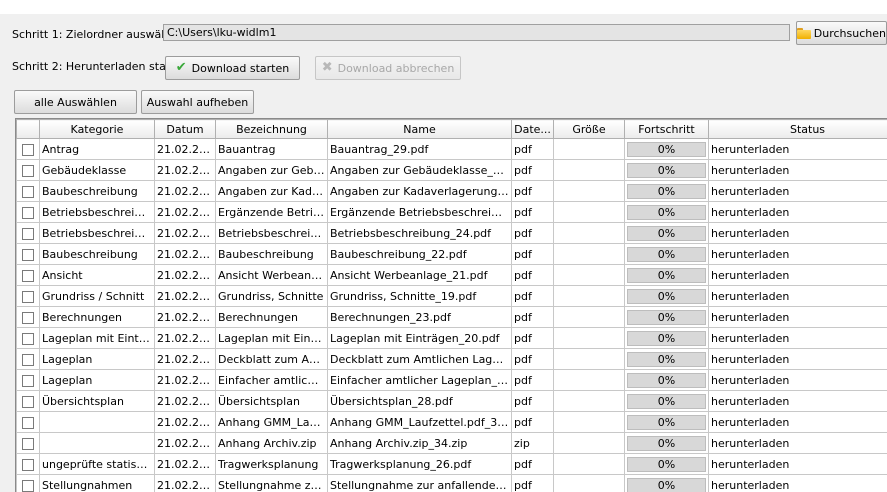 This screenshot has width=887, height=492. What do you see at coordinates (97, 149) in the screenshot?
I see `cell-kategorie: Antrag` at bounding box center [97, 149].